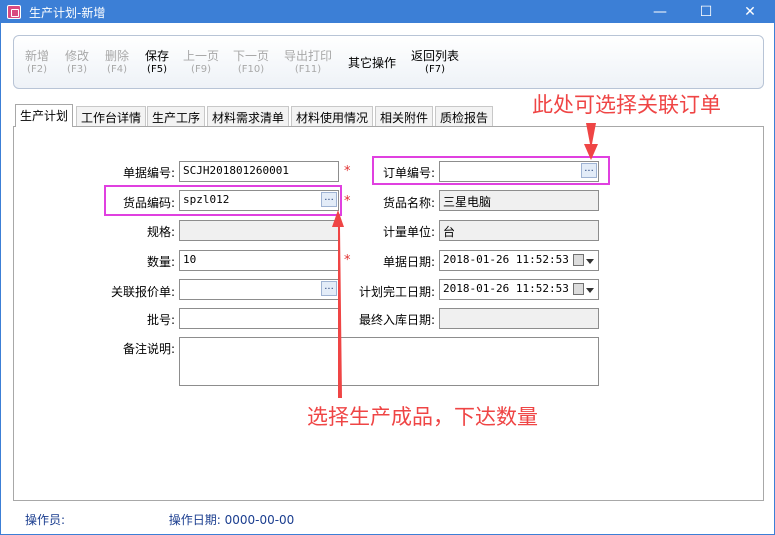  I want to click on final-stock-date-field, so click(519, 318).